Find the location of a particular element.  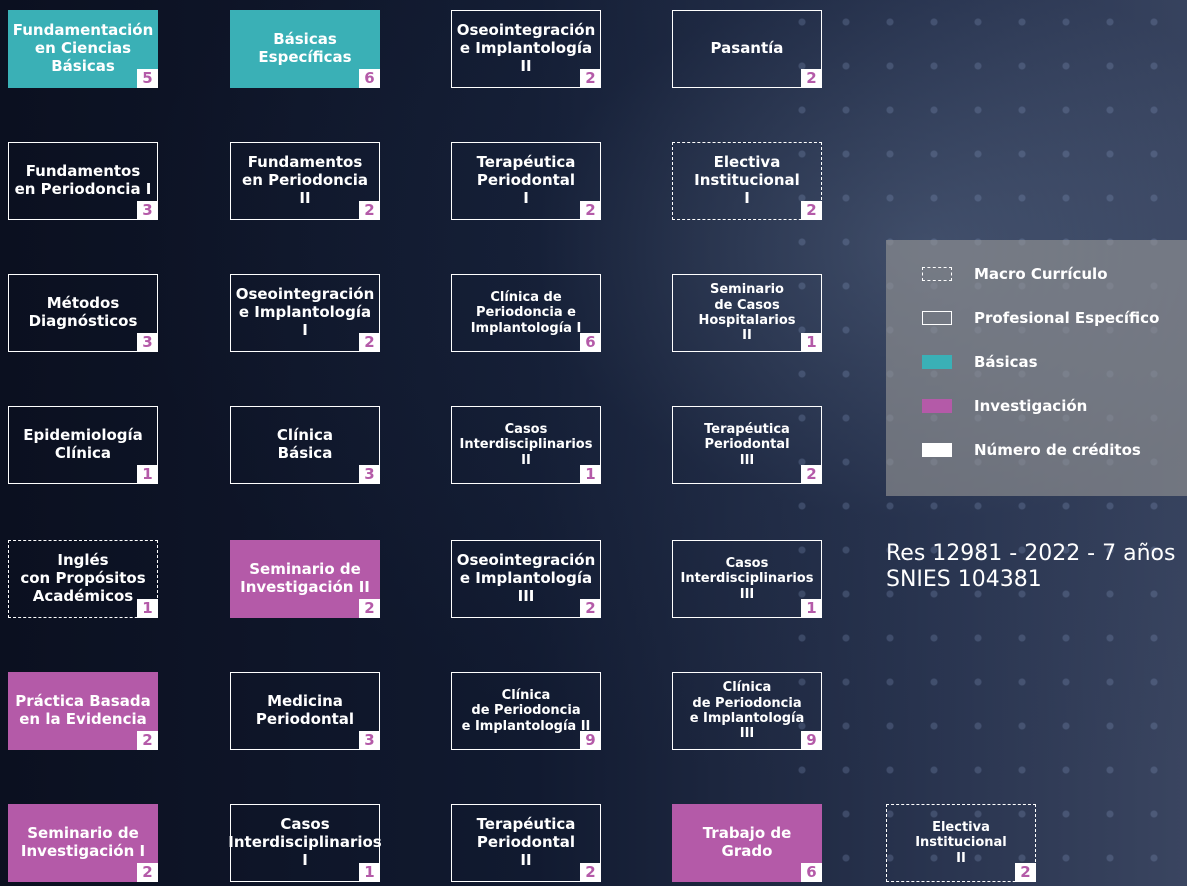

course-name: Terapéutica Periodontal III is located at coordinates (747, 445).